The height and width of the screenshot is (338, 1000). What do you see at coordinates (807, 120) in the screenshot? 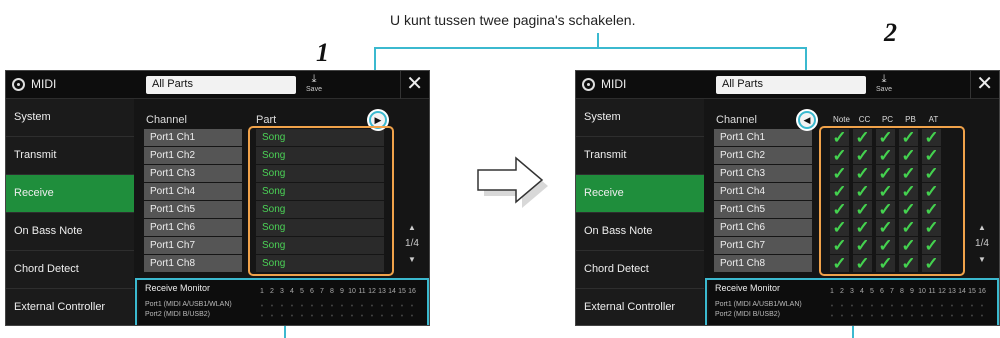
I see `previous-page-arrow-button: ◀` at bounding box center [807, 120].